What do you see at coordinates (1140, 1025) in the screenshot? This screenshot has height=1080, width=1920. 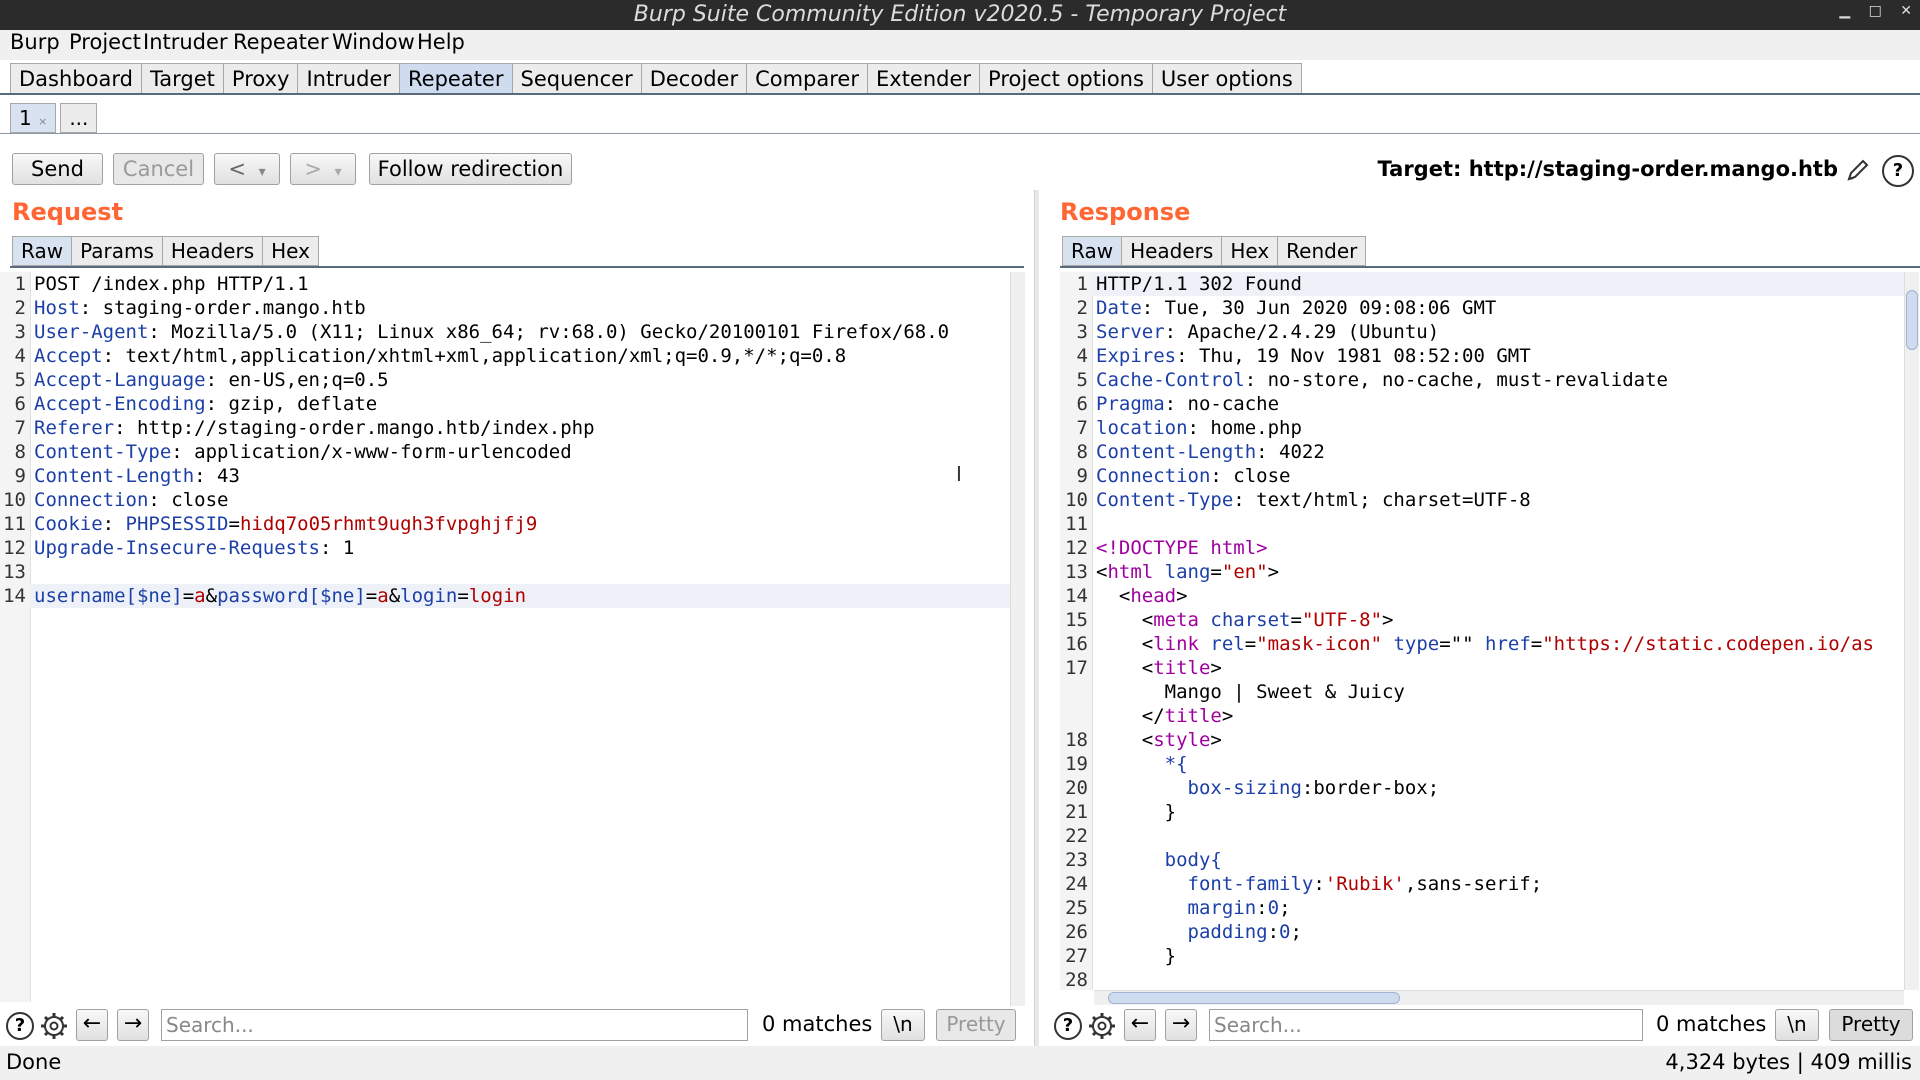 I see `response-search-prev-button: ←` at bounding box center [1140, 1025].